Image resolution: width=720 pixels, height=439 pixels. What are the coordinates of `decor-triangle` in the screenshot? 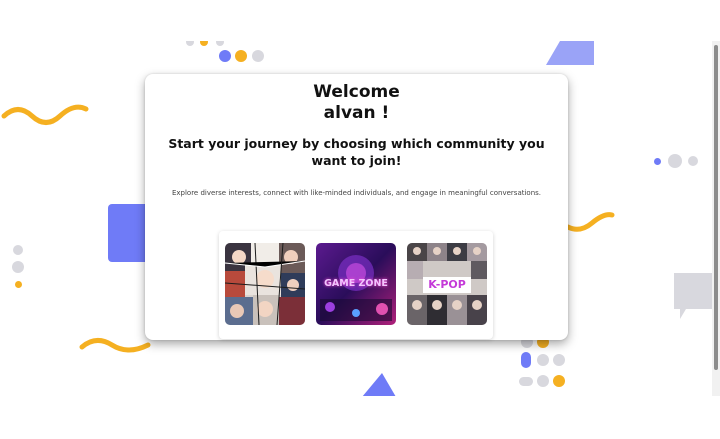 It's located at (379, 384).